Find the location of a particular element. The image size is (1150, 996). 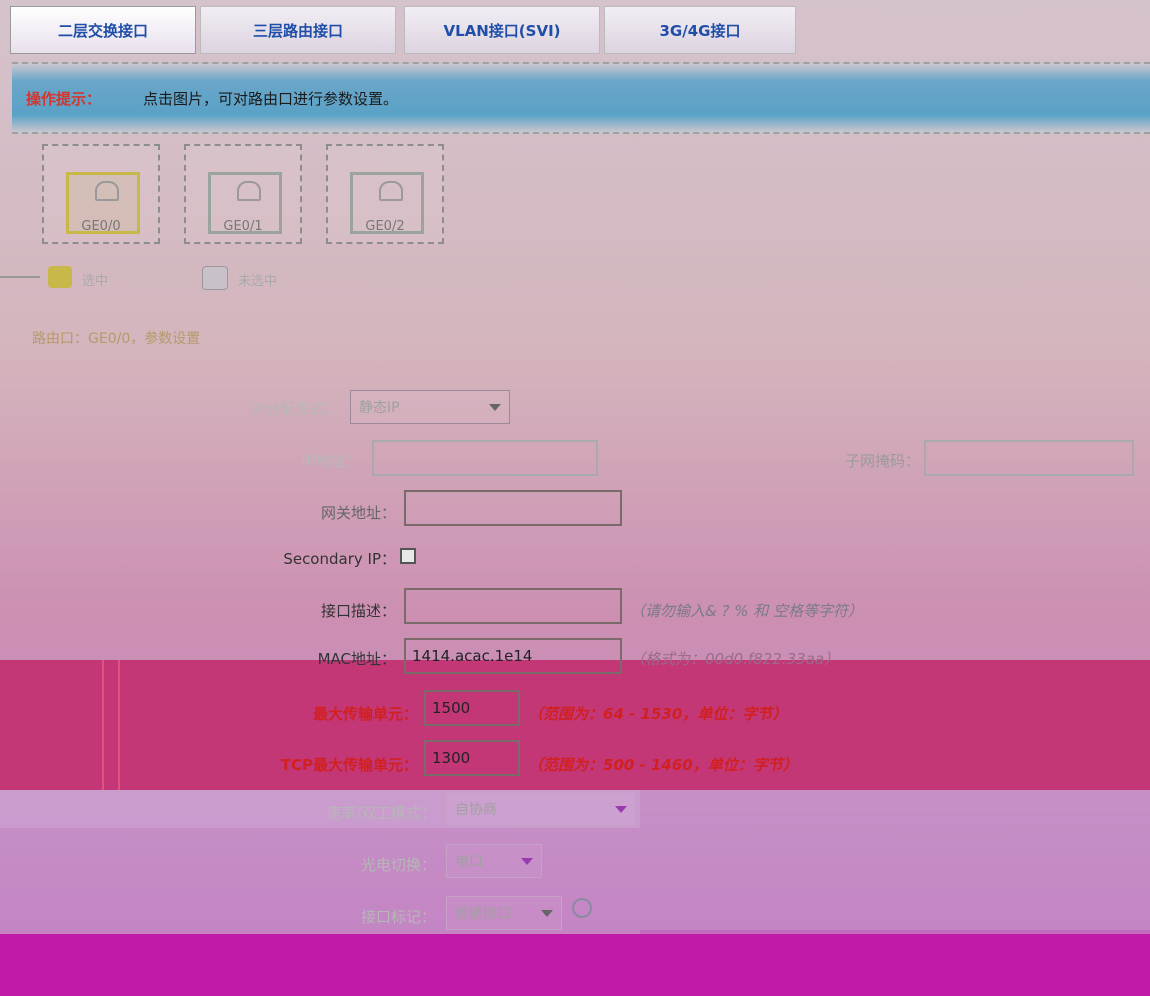

mtu-input is located at coordinates (472, 708).